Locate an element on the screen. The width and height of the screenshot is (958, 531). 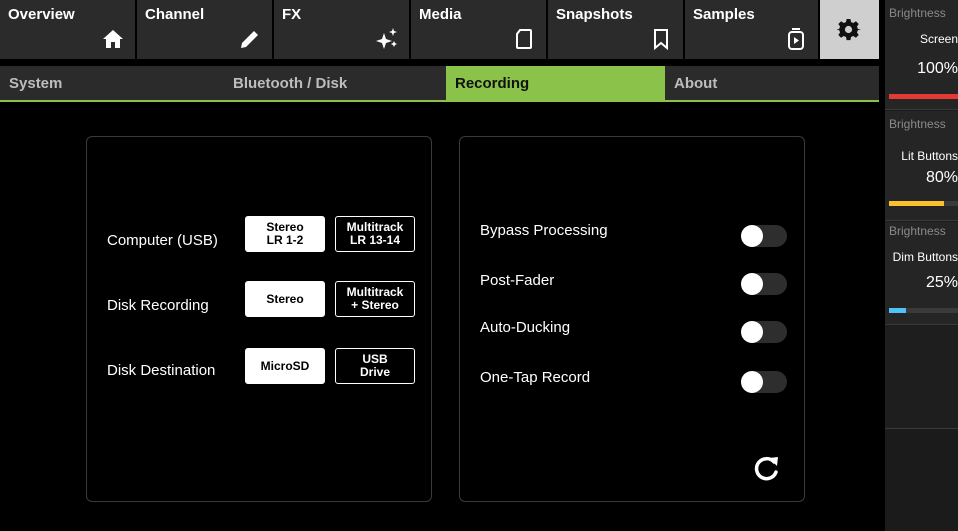
computer-usb-stereo-button: Stereo LR 1-2 is located at coordinates (285, 234).